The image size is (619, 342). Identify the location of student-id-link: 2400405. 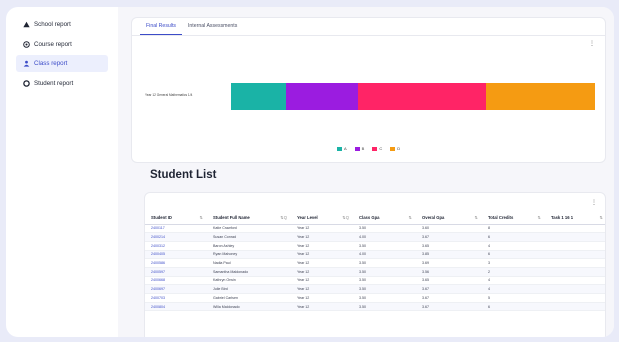
(176, 255).